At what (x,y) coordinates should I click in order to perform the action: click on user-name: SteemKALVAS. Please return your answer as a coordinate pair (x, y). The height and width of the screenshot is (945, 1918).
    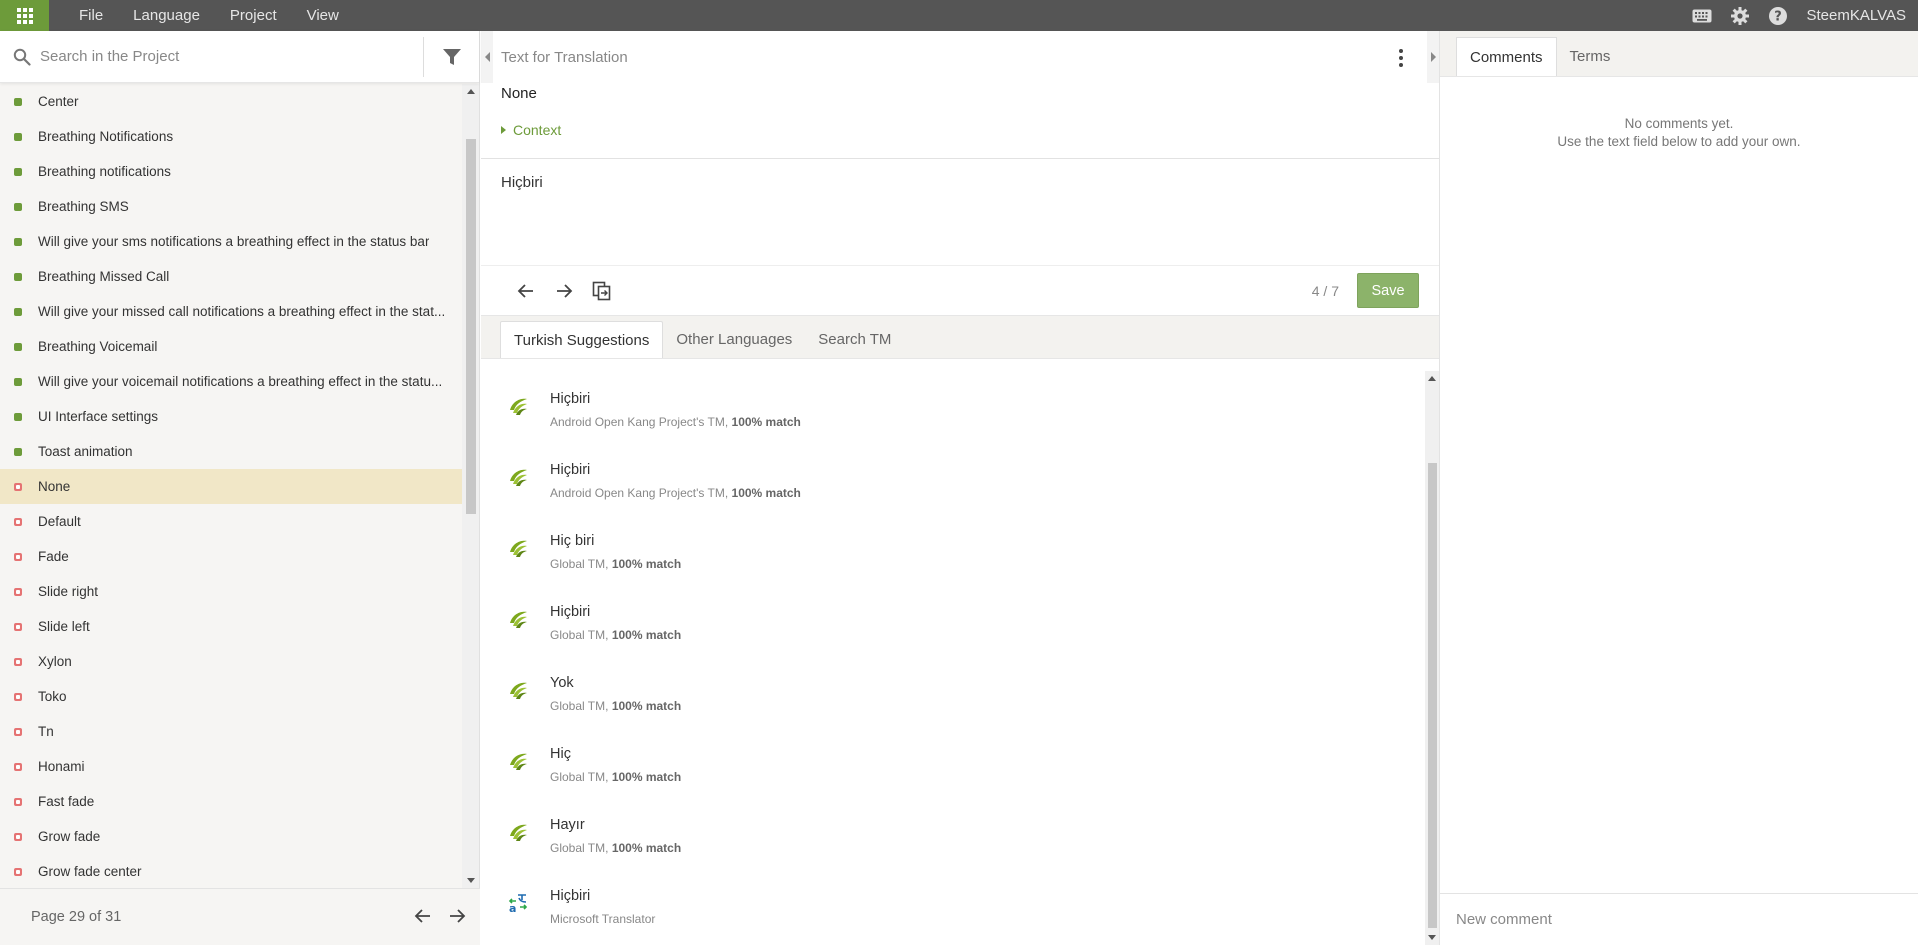
    Looking at the image, I should click on (1857, 15).